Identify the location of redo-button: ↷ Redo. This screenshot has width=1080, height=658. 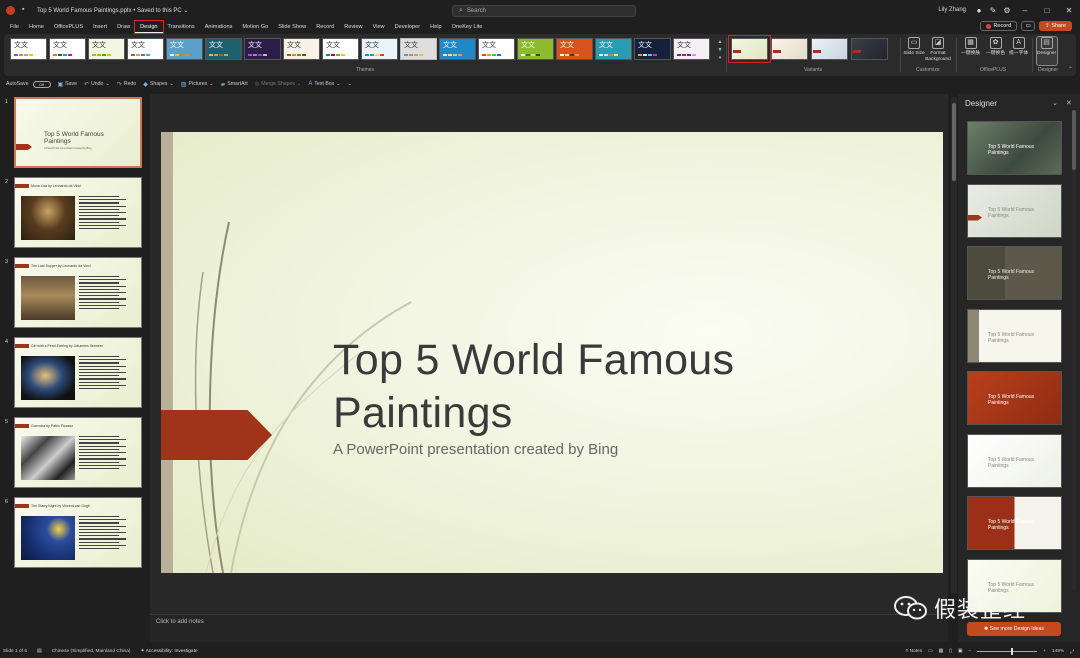
(126, 84).